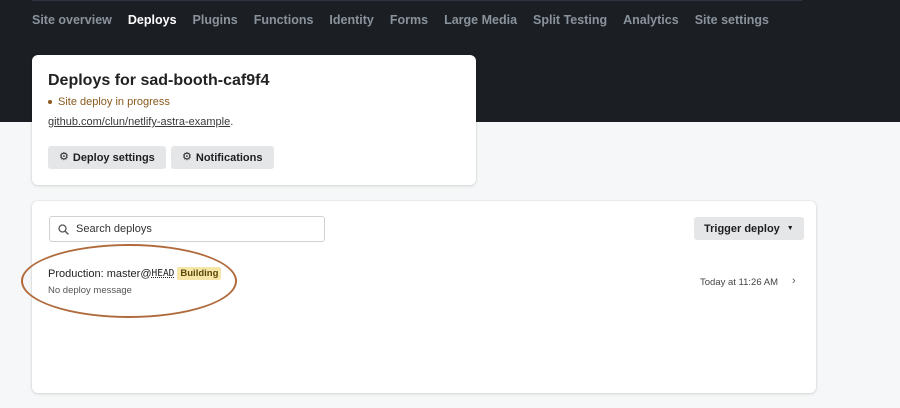 Image resolution: width=900 pixels, height=408 pixels. What do you see at coordinates (409, 20) in the screenshot?
I see `nav-forms: Forms` at bounding box center [409, 20].